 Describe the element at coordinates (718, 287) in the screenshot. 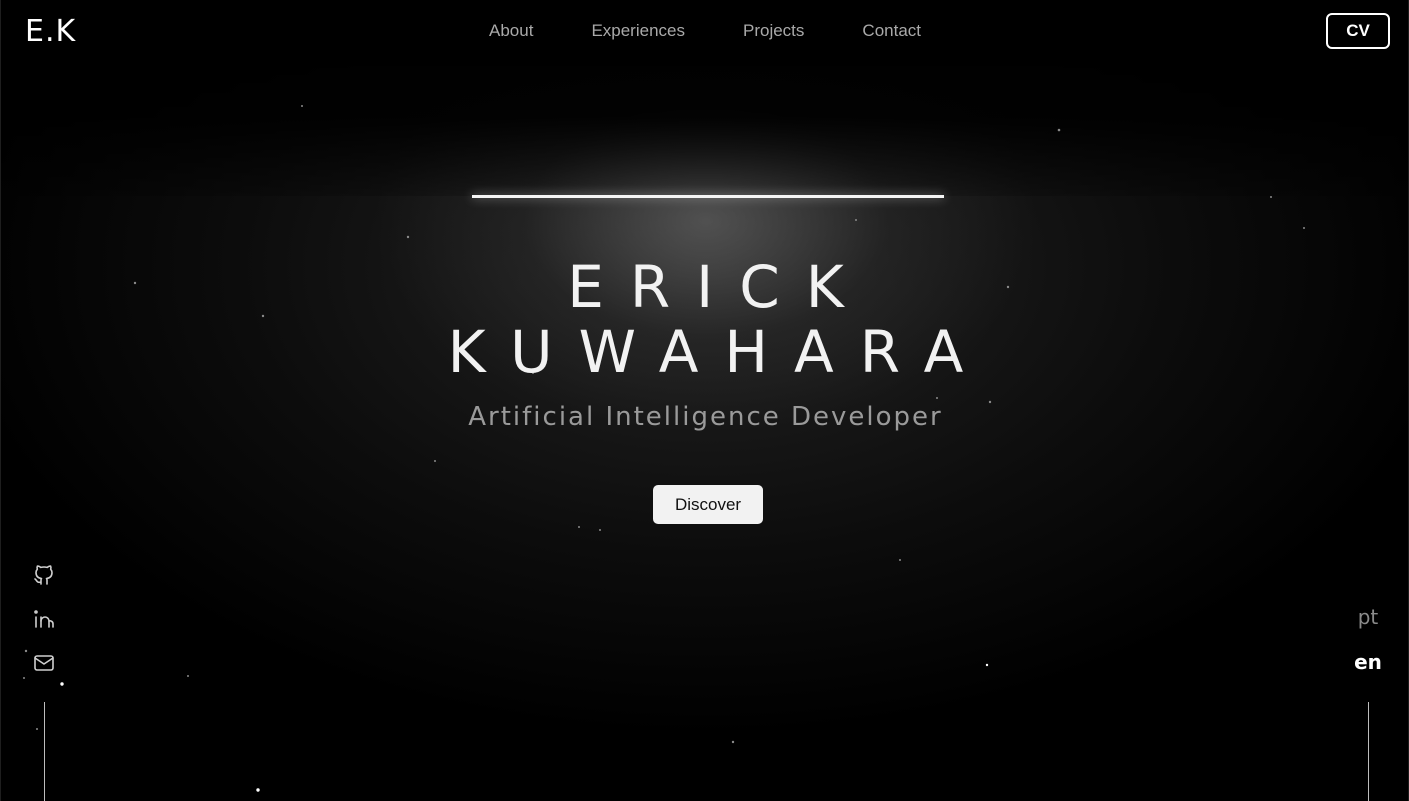

I see `hero-first-name: ERICK` at that location.